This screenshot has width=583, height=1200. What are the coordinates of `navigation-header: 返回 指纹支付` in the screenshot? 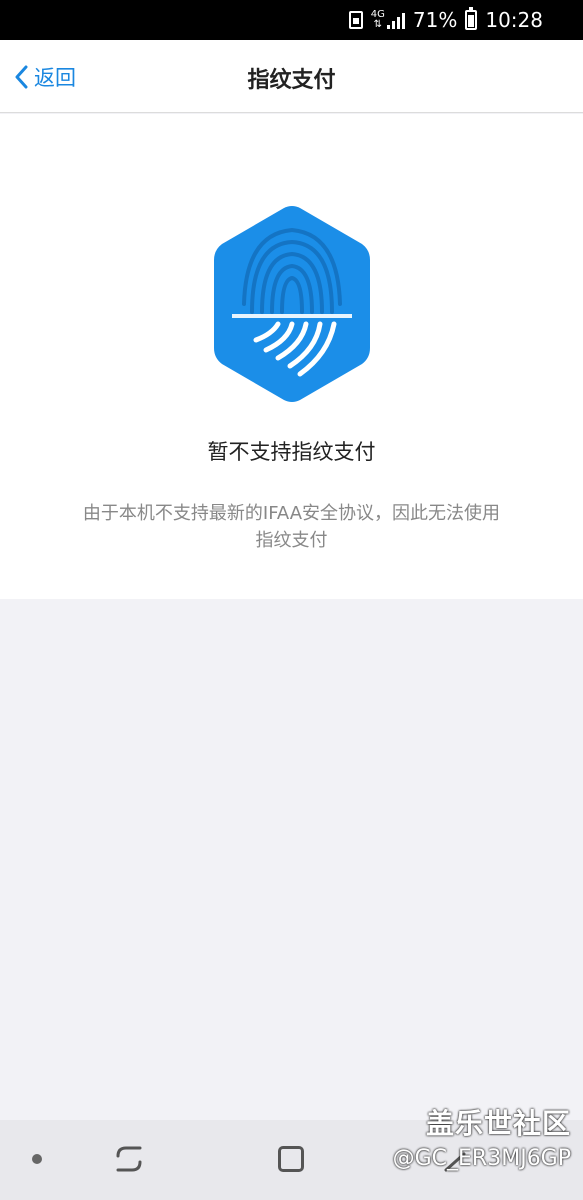 It's located at (291, 76).